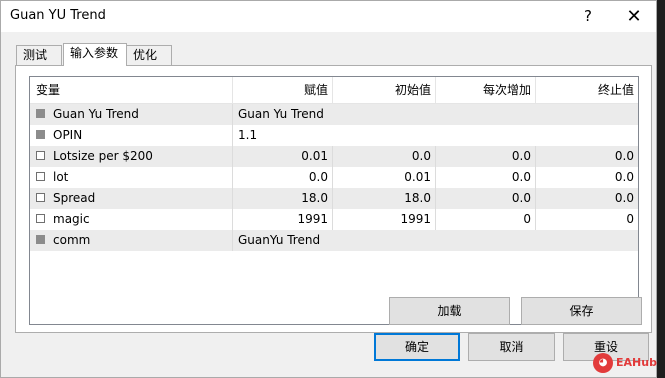 This screenshot has width=665, height=378. I want to click on table-row: OPIN 1.1, so click(334, 135).